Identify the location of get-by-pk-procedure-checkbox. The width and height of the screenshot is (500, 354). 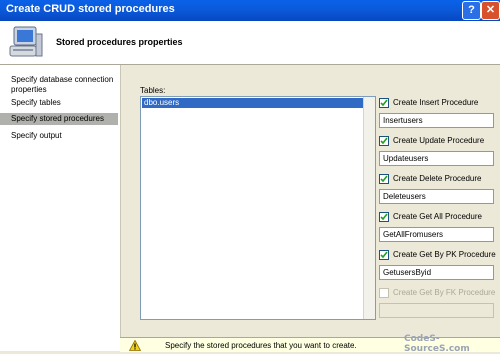
(384, 255).